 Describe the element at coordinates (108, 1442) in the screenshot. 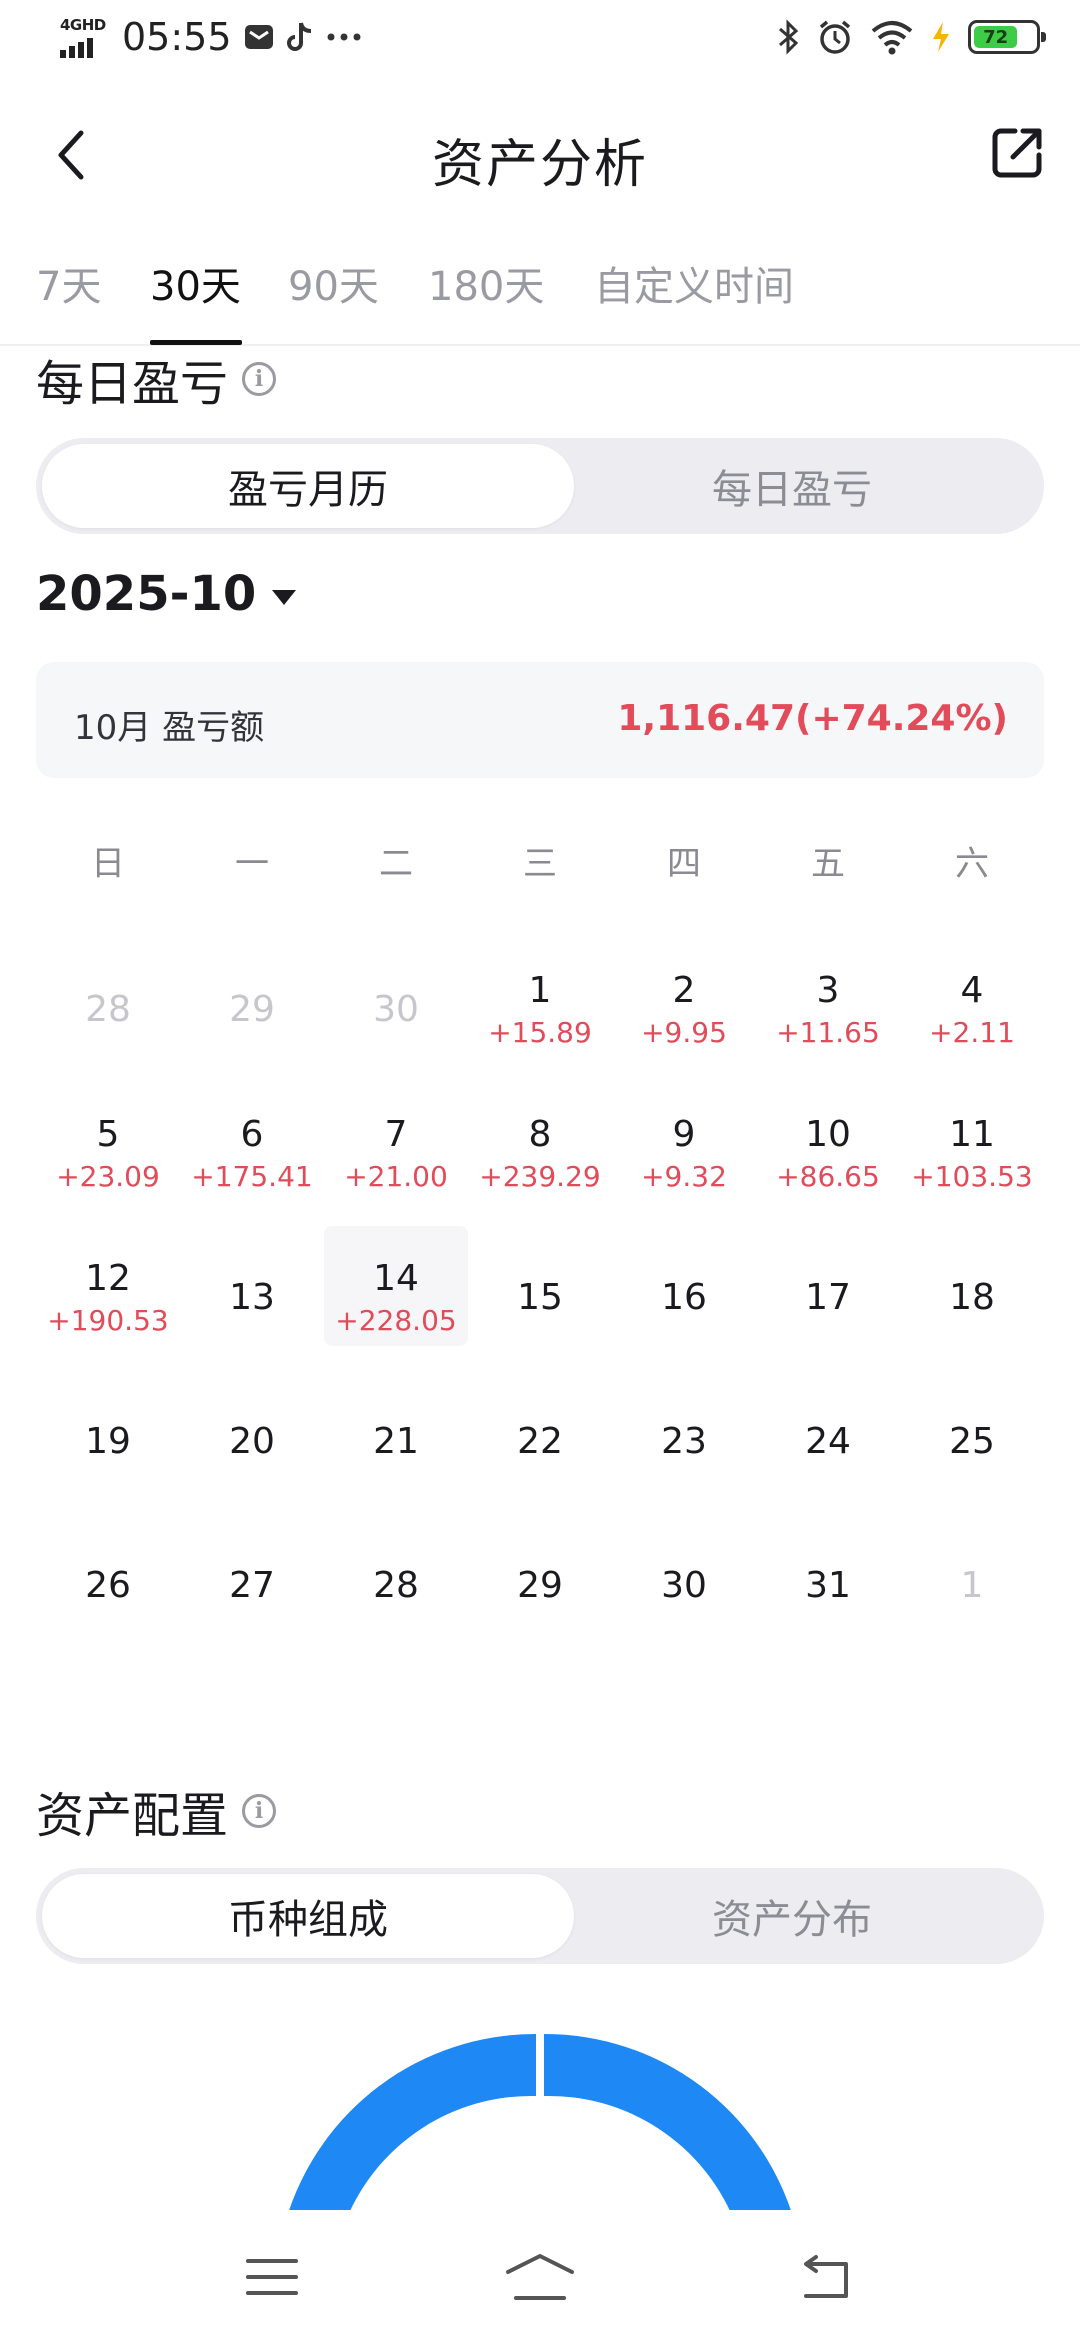

I see `calendar-day: 19` at that location.